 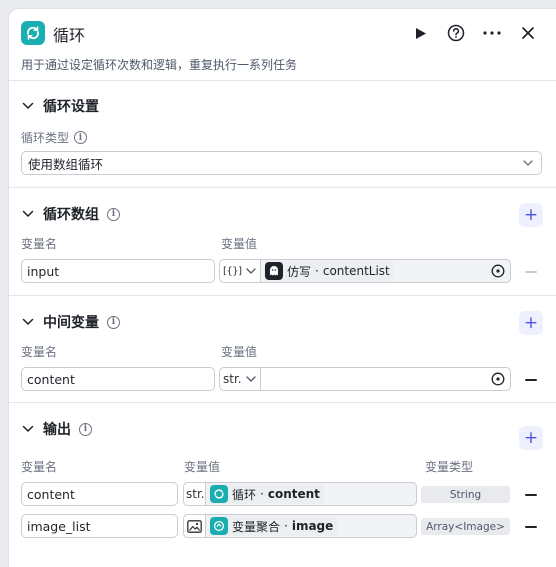 I want to click on loop-array-header: 循环数组 i, so click(x=70, y=214).